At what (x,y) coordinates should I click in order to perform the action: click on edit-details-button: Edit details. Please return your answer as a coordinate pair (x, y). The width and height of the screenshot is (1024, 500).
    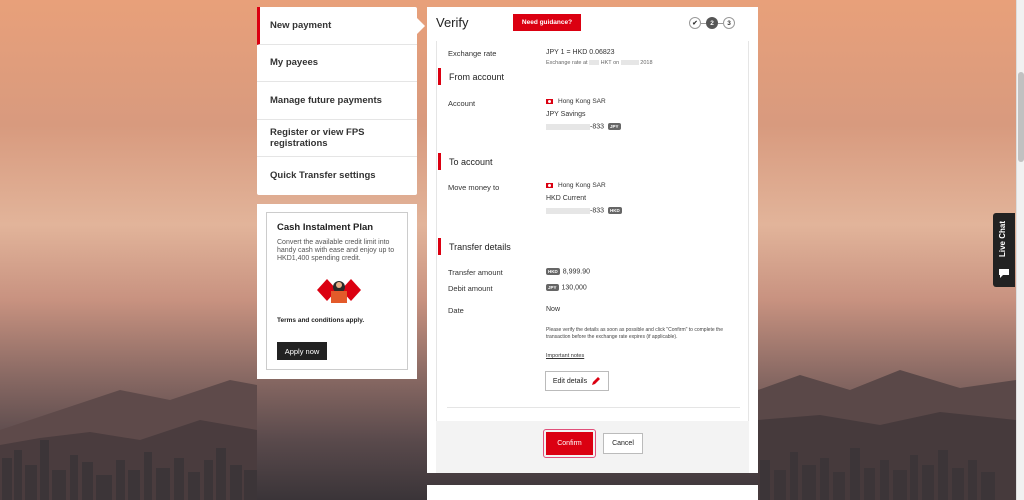
    Looking at the image, I should click on (577, 381).